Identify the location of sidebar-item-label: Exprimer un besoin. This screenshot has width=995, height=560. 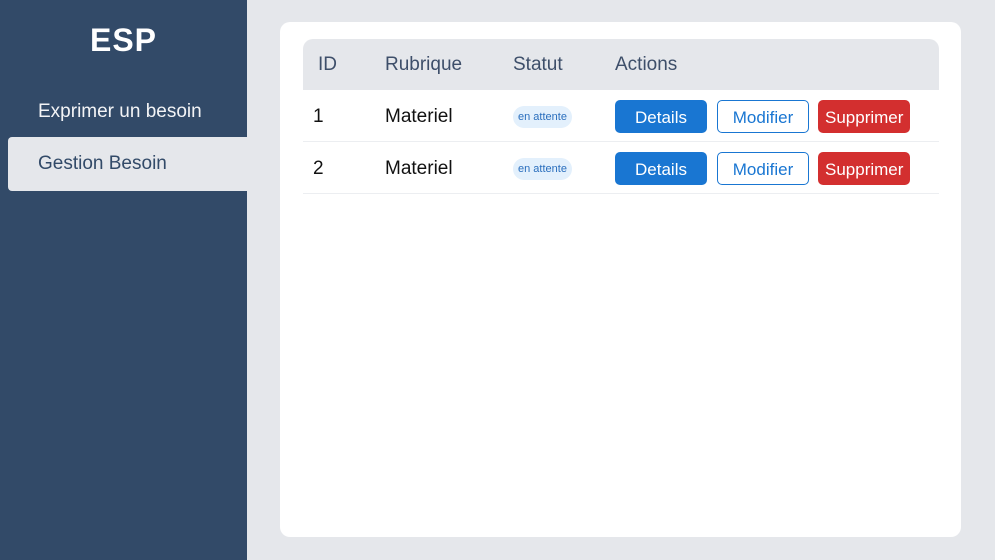
(120, 111).